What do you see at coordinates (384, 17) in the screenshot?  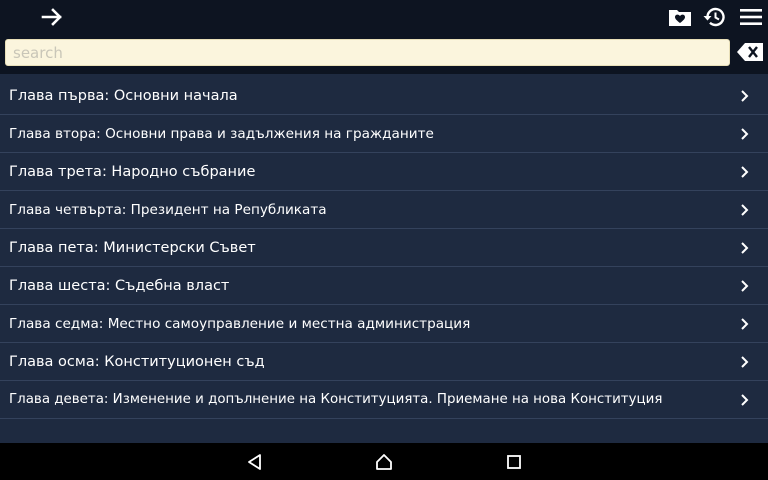 I see `app-toolbar` at bounding box center [384, 17].